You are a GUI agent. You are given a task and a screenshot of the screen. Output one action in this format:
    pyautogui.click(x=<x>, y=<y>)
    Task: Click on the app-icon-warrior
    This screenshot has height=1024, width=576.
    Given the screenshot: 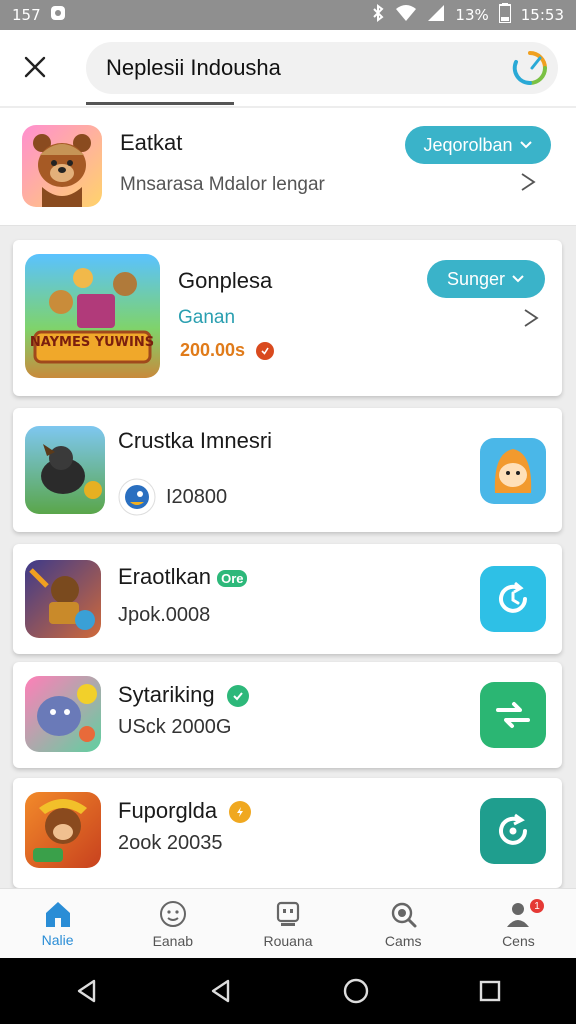 What is the action you would take?
    pyautogui.click(x=63, y=599)
    